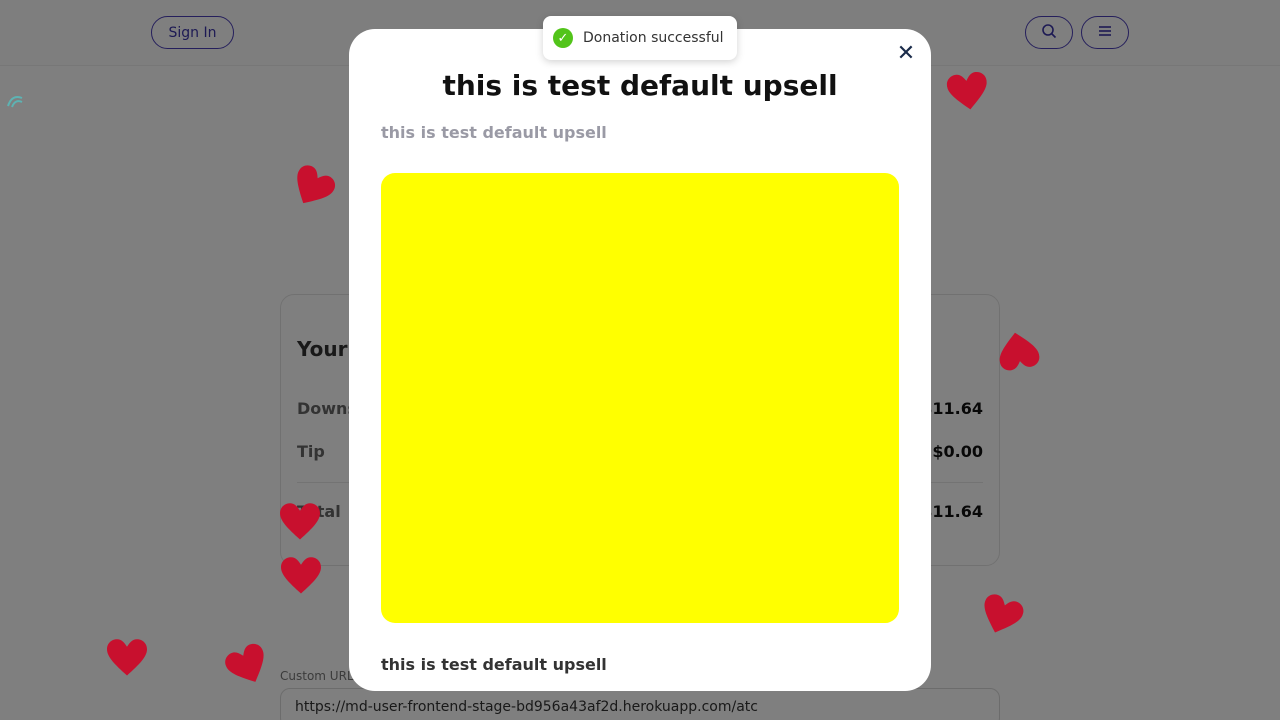 Image resolution: width=1280 pixels, height=720 pixels. What do you see at coordinates (640, 85) in the screenshot?
I see `modal-title: this is test default upsell` at bounding box center [640, 85].